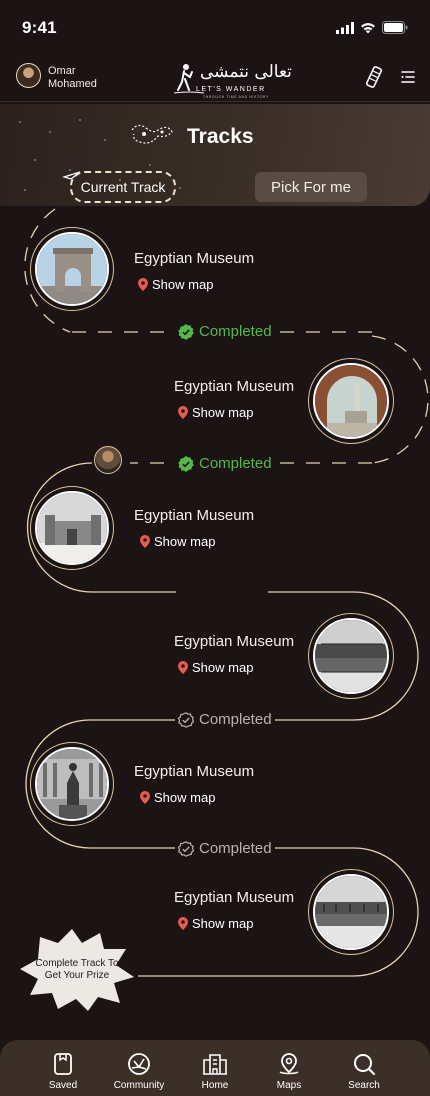  What do you see at coordinates (72, 77) in the screenshot?
I see `user-name: Omar Mohamed` at bounding box center [72, 77].